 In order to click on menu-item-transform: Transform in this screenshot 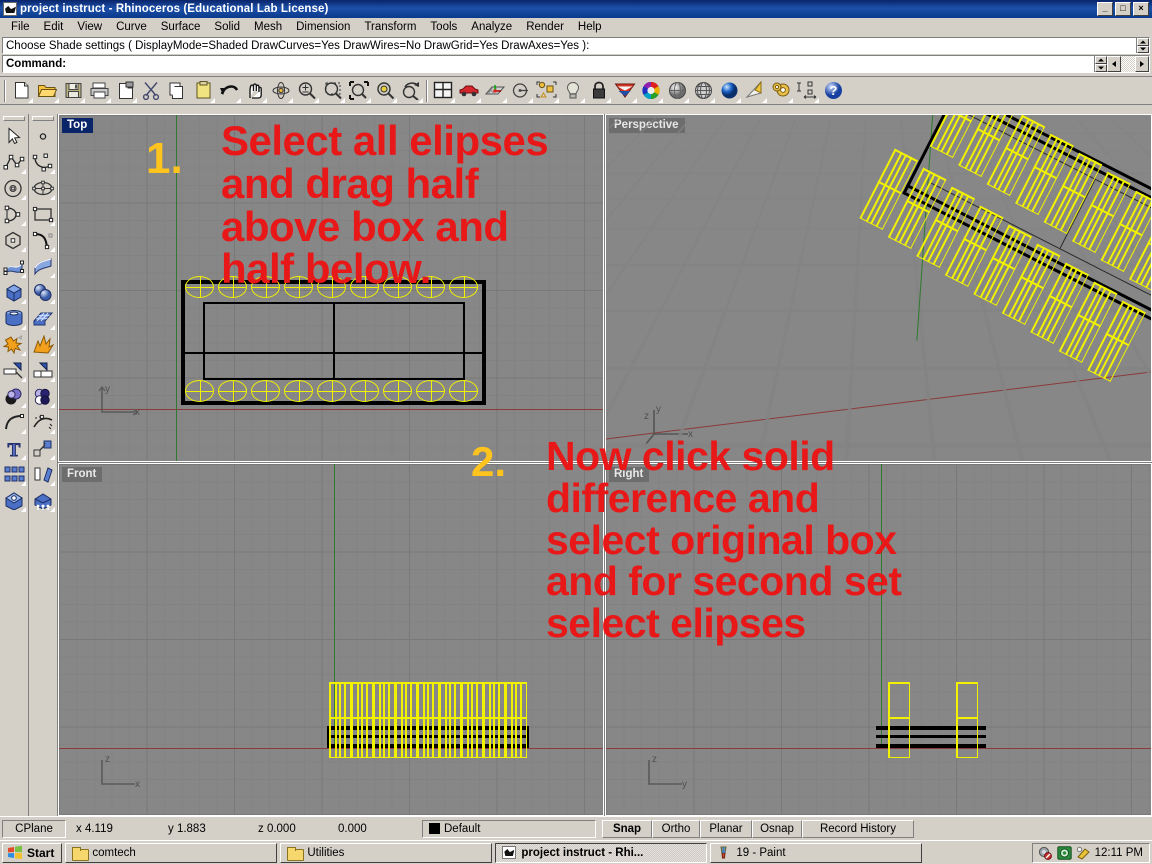, I will do `click(390, 27)`.